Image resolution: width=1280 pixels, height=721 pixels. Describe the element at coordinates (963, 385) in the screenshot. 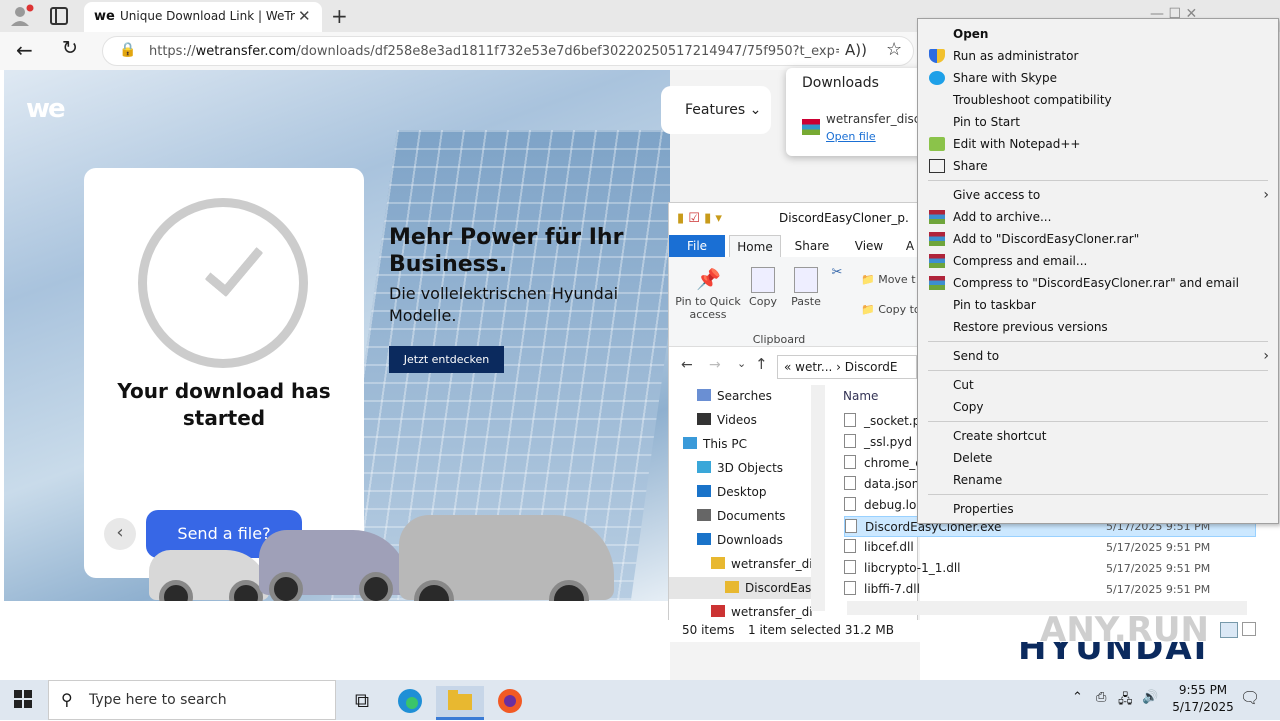

I see `menu-item-label: Cut` at that location.